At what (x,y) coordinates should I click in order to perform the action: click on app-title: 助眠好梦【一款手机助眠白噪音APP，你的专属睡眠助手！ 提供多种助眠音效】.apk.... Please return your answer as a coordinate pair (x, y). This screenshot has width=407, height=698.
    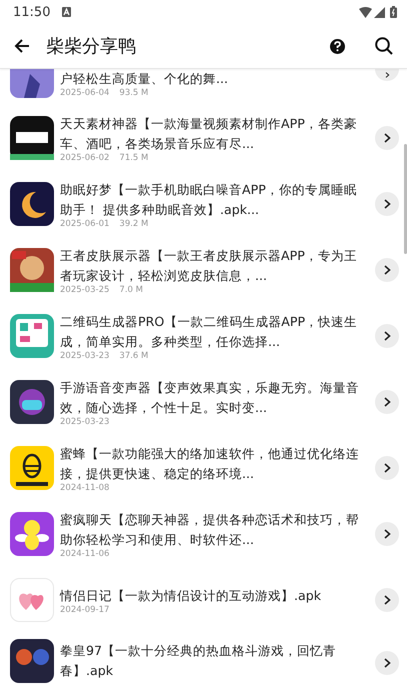
    Looking at the image, I should click on (211, 200).